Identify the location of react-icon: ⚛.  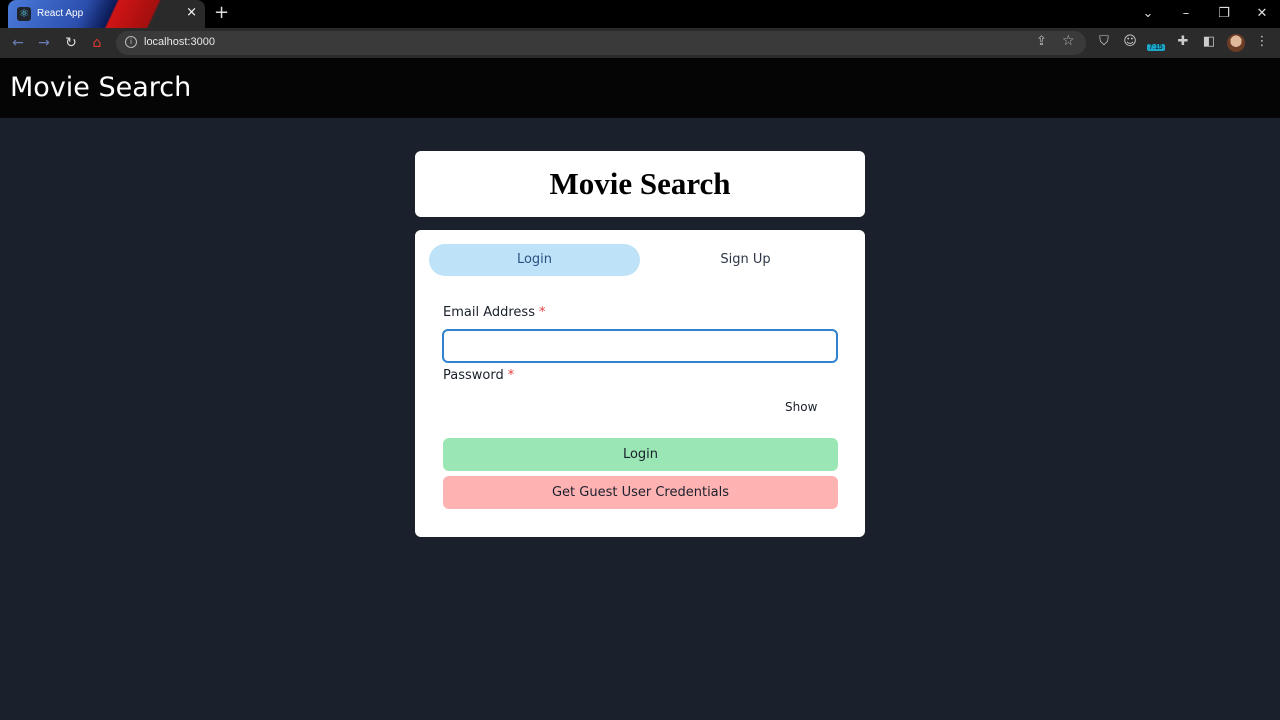
(24, 14).